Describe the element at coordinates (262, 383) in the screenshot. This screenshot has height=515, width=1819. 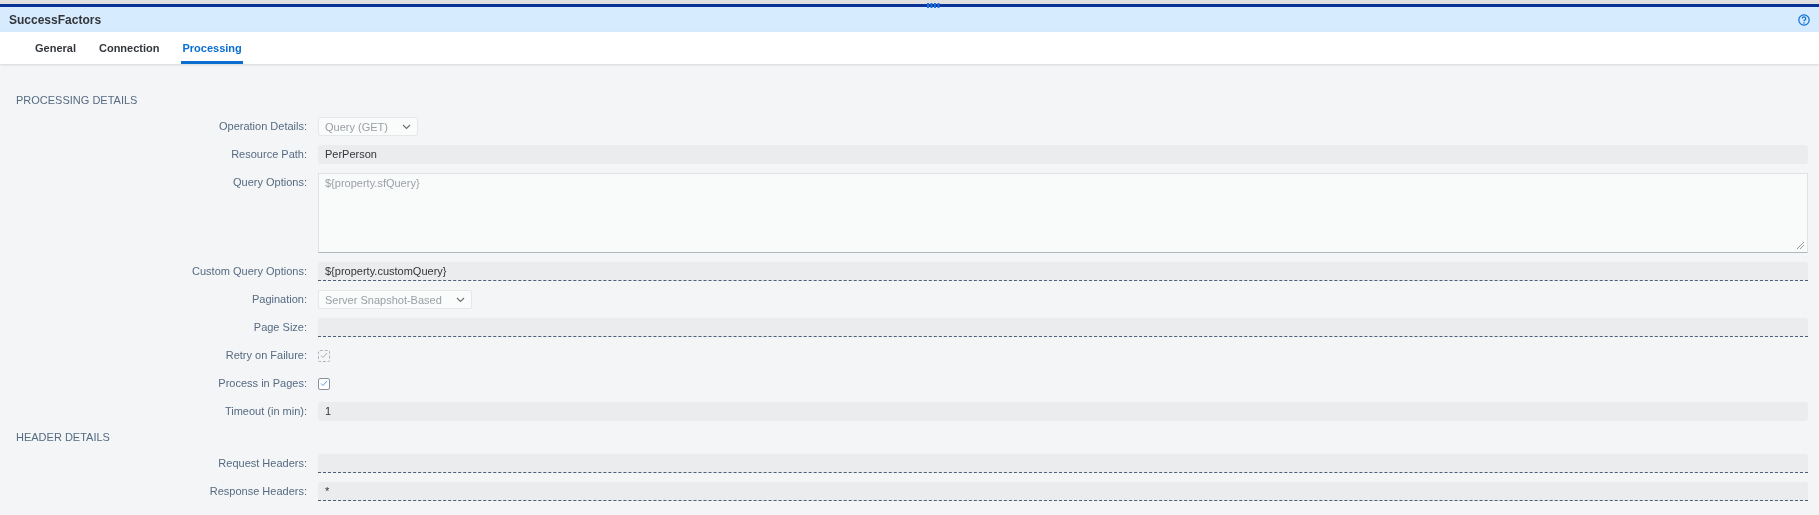
I see `field-label: Process in Pages:` at that location.